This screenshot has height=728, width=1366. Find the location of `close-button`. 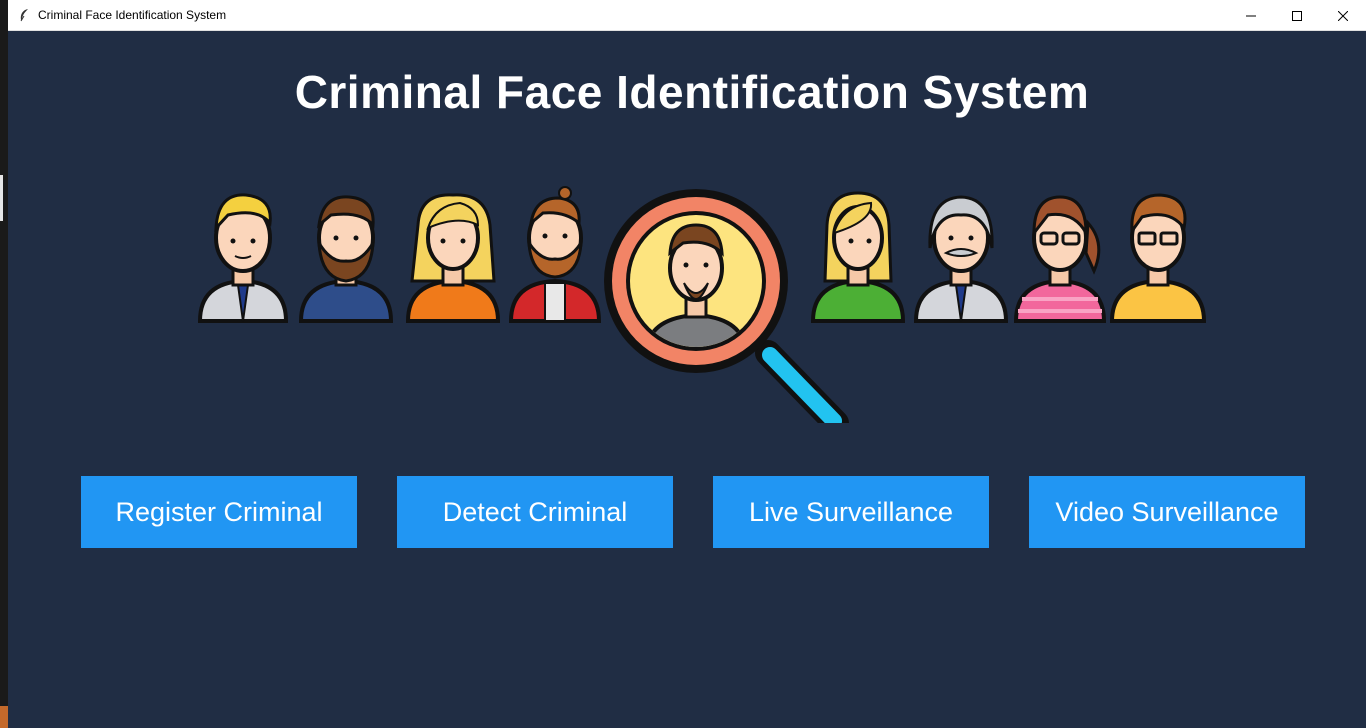

close-button is located at coordinates (1343, 15).